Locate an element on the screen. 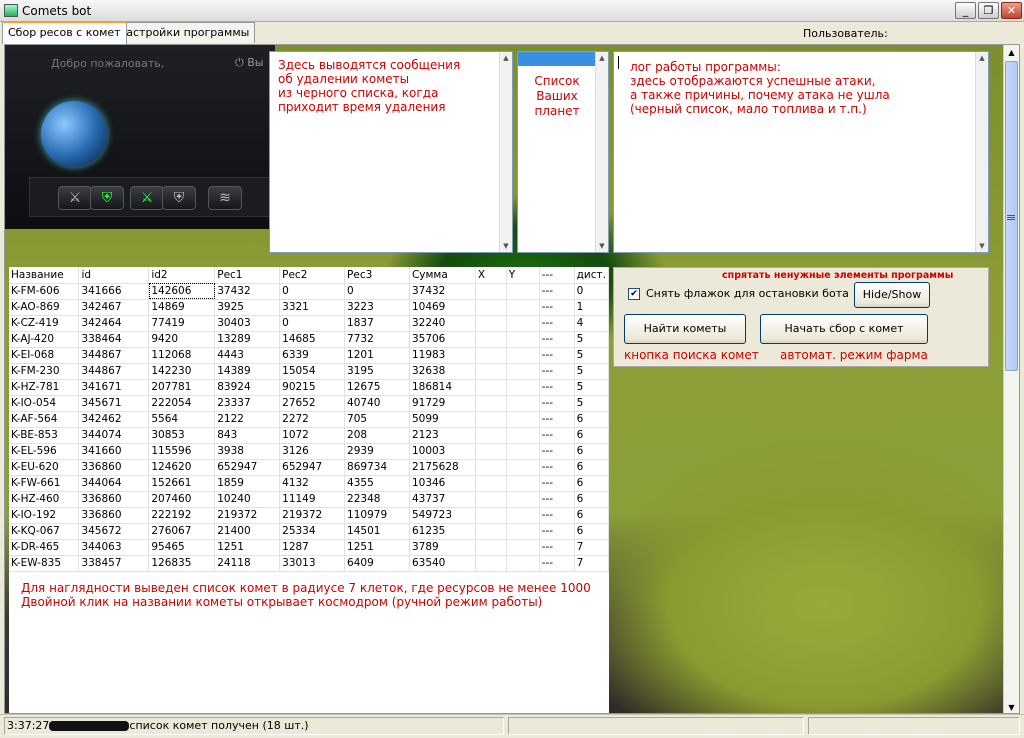 Image resolution: width=1024 pixels, height=738 pixels. comet-name-cell: K-EI-068 is located at coordinates (44, 355).